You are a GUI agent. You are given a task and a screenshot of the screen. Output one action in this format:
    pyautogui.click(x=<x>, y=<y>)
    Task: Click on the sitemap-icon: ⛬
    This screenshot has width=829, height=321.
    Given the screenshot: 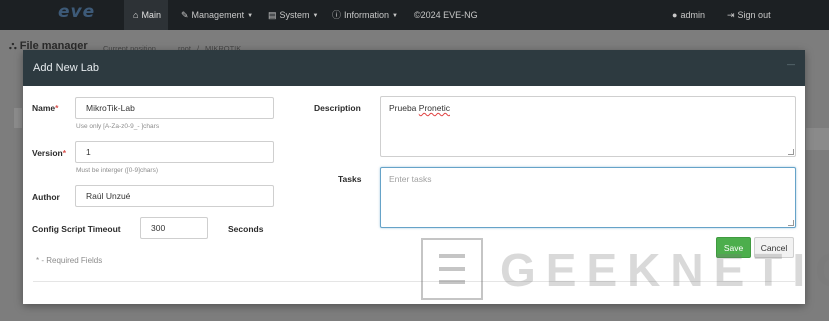 What is the action you would take?
    pyautogui.click(x=14, y=46)
    